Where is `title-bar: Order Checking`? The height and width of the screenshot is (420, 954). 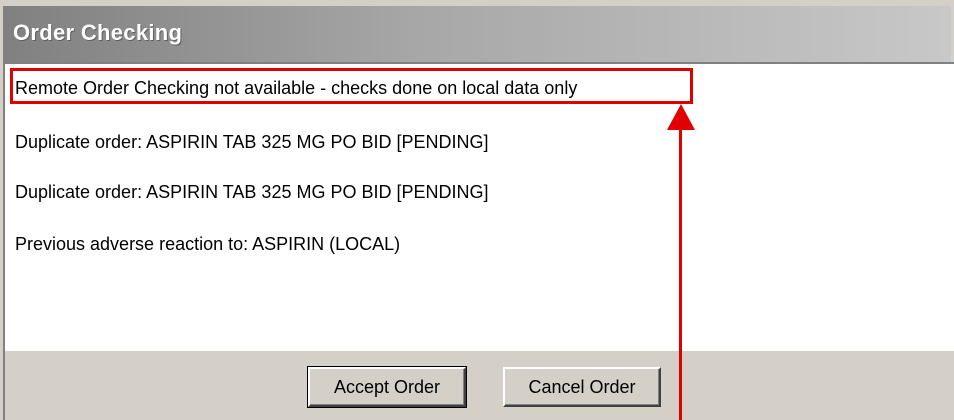 title-bar: Order Checking is located at coordinates (477, 34).